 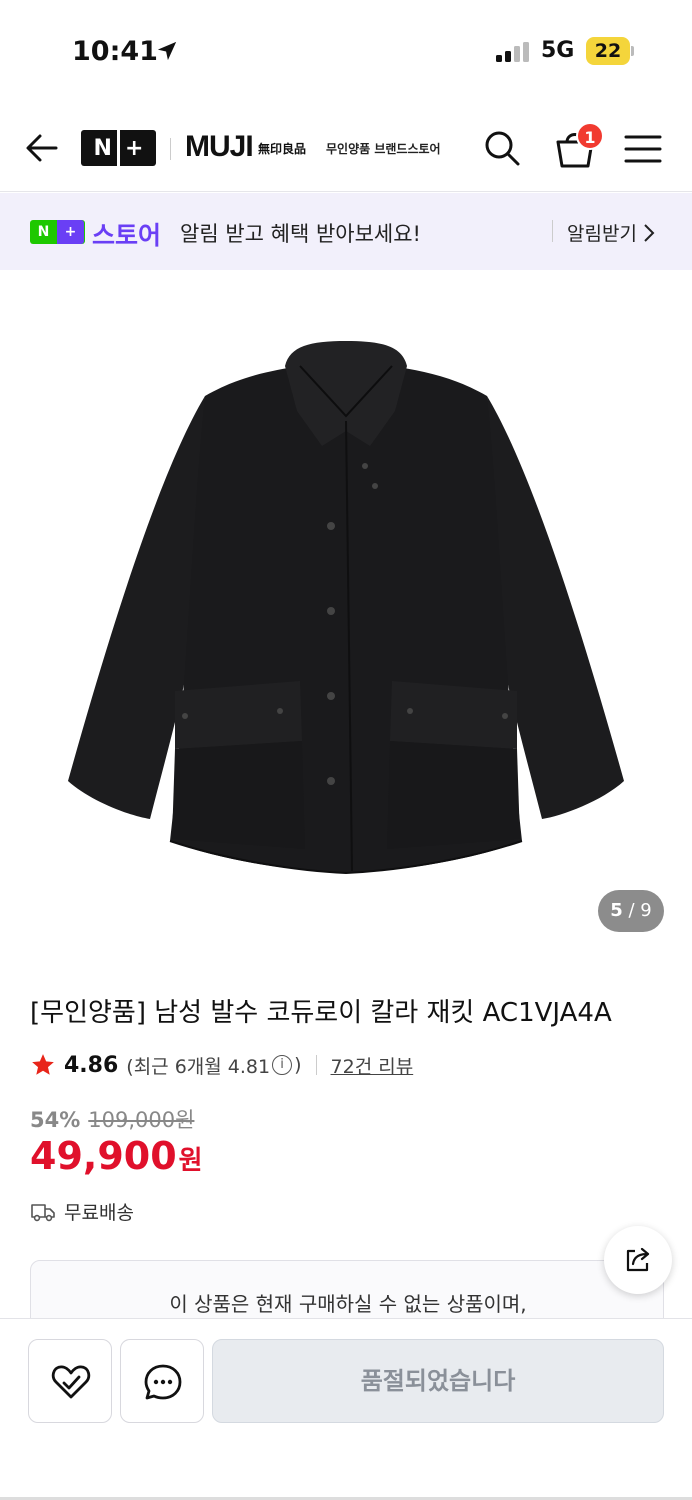 I want to click on bottom-action-bar: 품절되었습니다, so click(x=346, y=1409).